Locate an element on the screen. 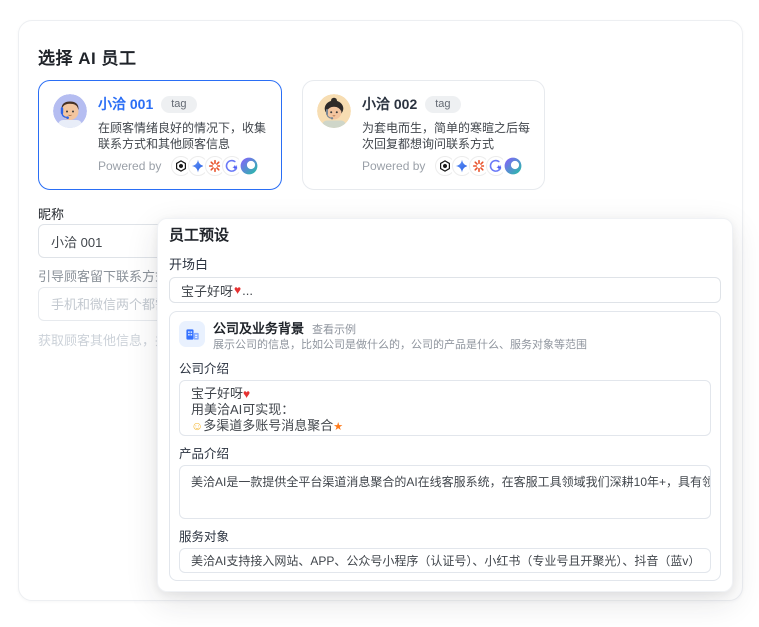 This screenshot has width=759, height=627. company-line-4: 智能助手自动回复 is located at coordinates (255, 435).